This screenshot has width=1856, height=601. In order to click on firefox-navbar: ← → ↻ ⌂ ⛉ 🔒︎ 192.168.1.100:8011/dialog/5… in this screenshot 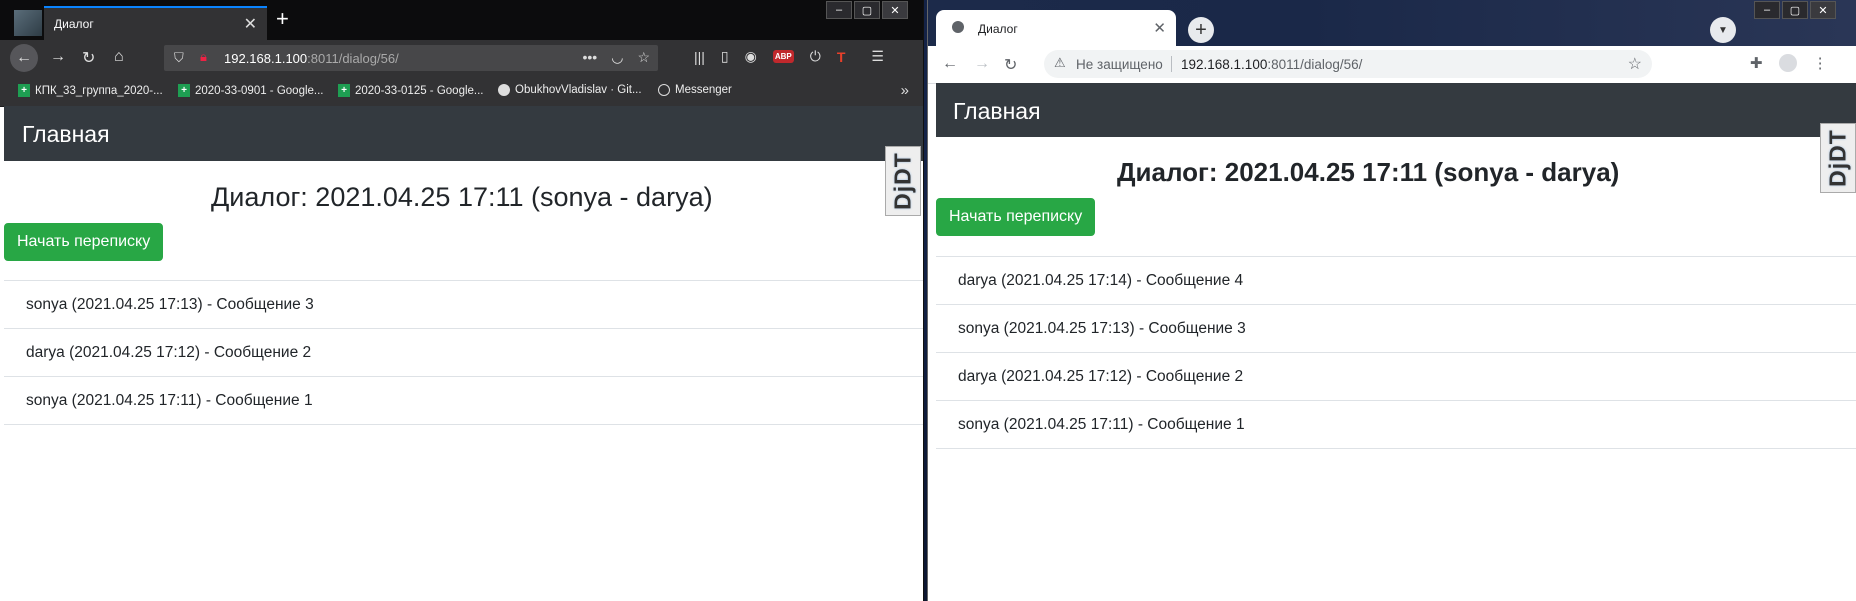, I will do `click(461, 58)`.